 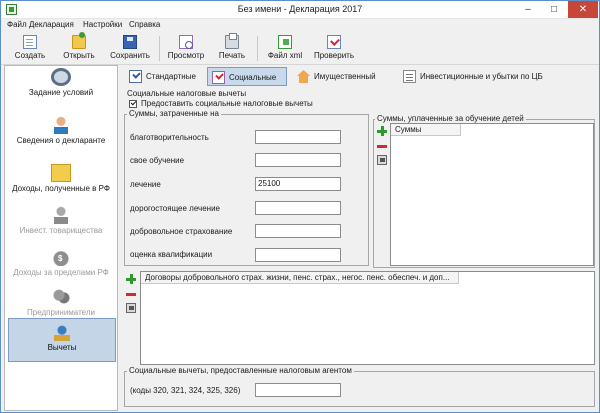 I want to click on voluntary-insurance-field, so click(x=298, y=231).